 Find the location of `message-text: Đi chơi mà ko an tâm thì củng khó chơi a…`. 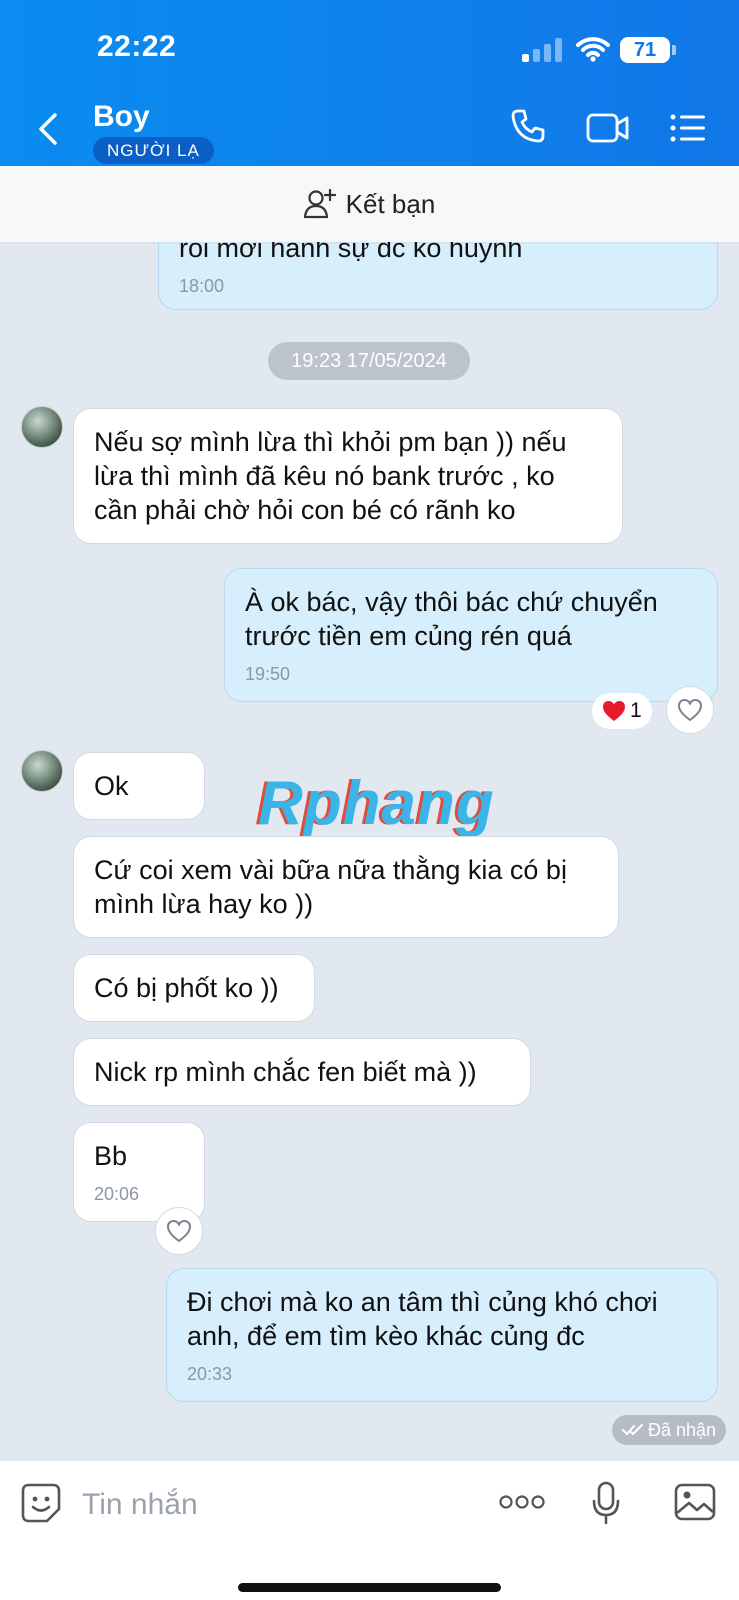

message-text: Đi chơi mà ko an tâm thì củng khó chơi a… is located at coordinates (422, 1319).